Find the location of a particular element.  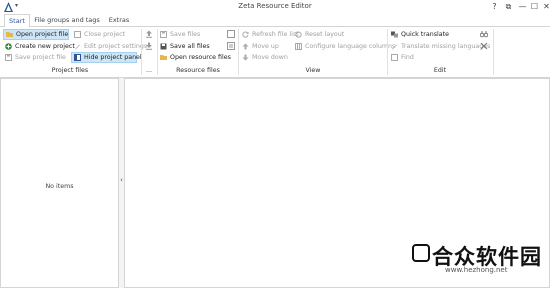

refresh-file-list-label: Refresh file list is located at coordinates (275, 34).